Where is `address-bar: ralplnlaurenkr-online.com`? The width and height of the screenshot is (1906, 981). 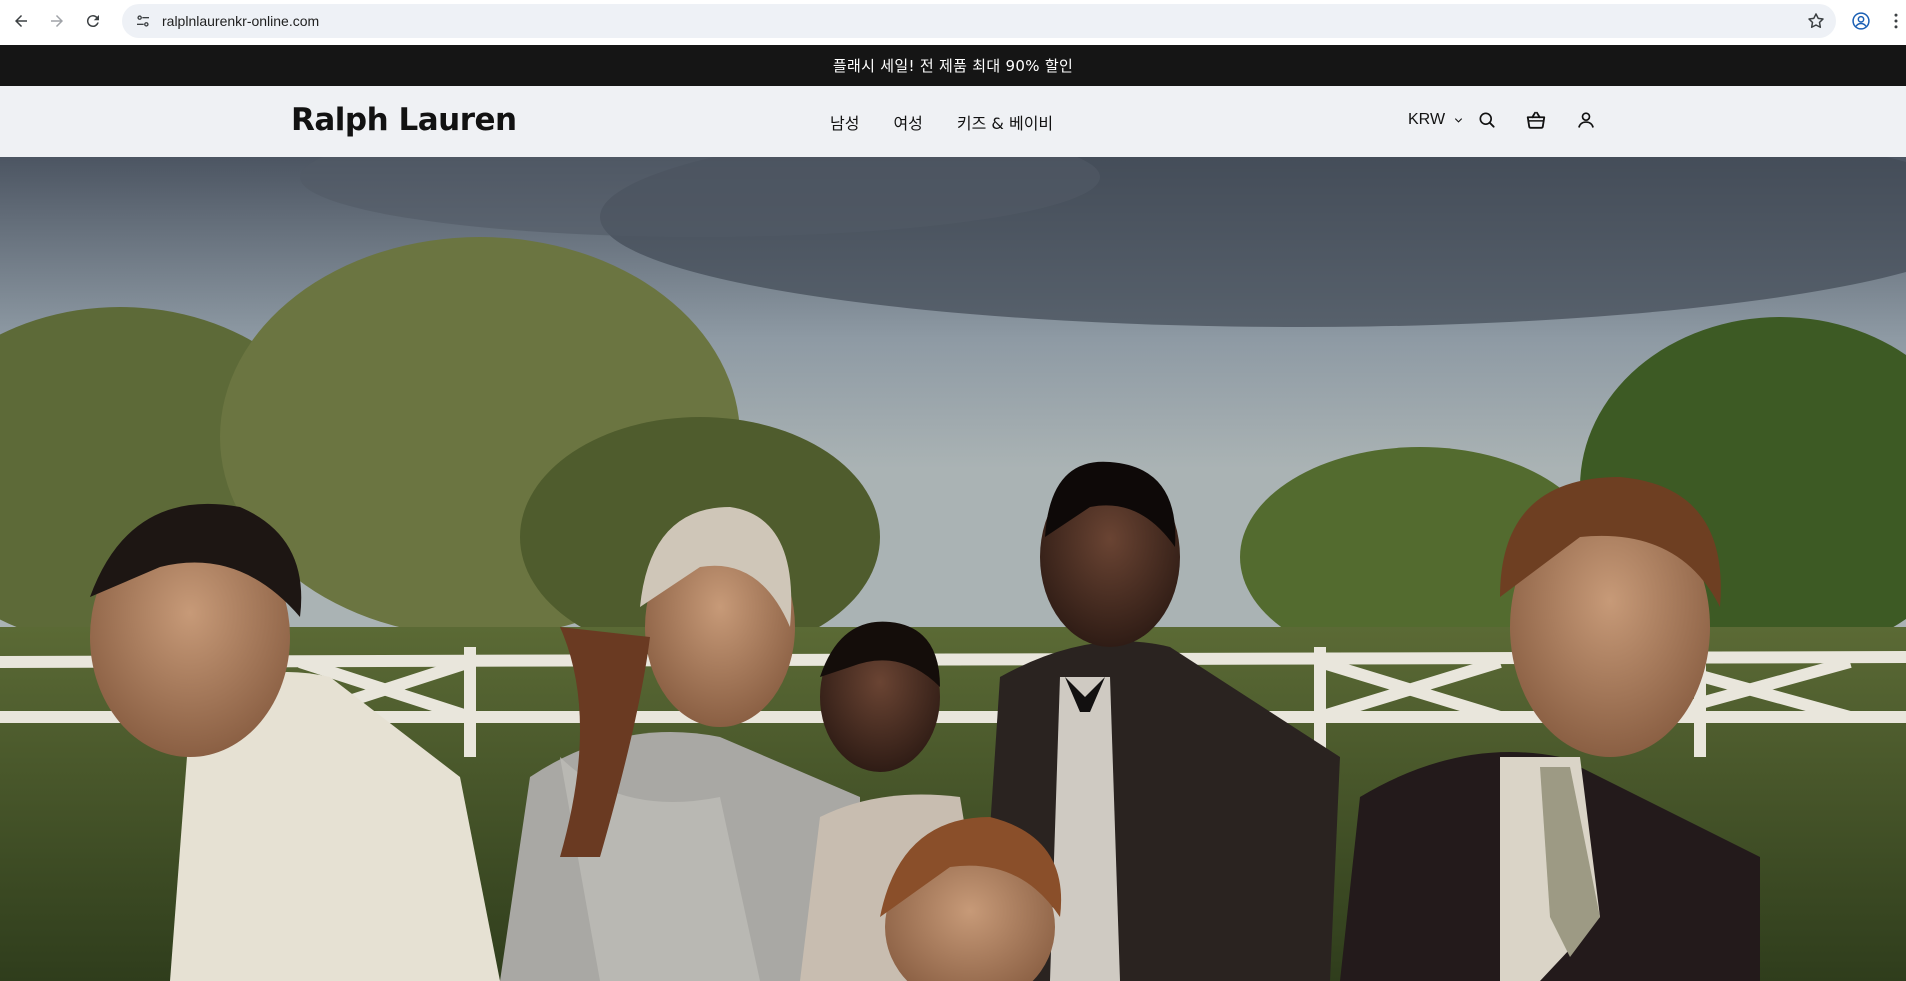
address-bar: ralplnlaurenkr-online.com is located at coordinates (979, 21).